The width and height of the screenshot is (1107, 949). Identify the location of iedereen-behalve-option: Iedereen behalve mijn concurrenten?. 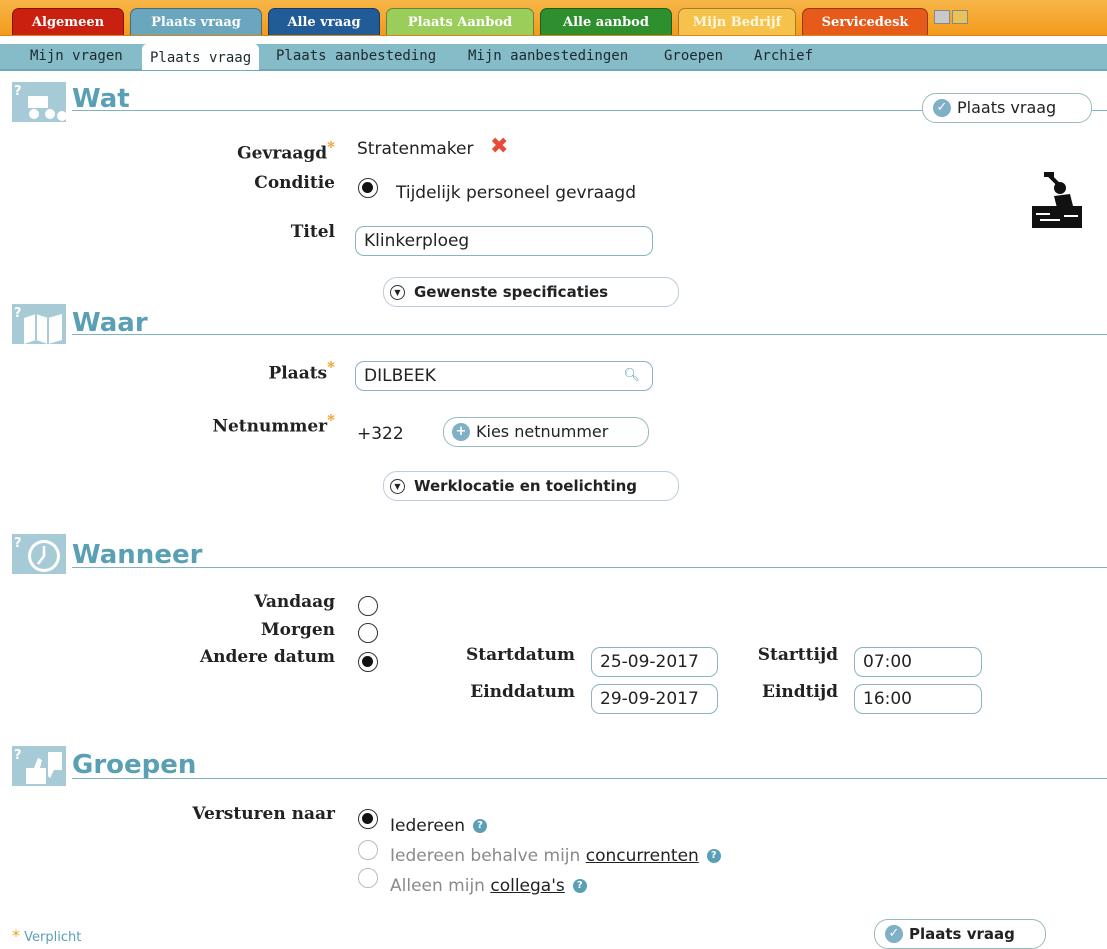
(555, 856).